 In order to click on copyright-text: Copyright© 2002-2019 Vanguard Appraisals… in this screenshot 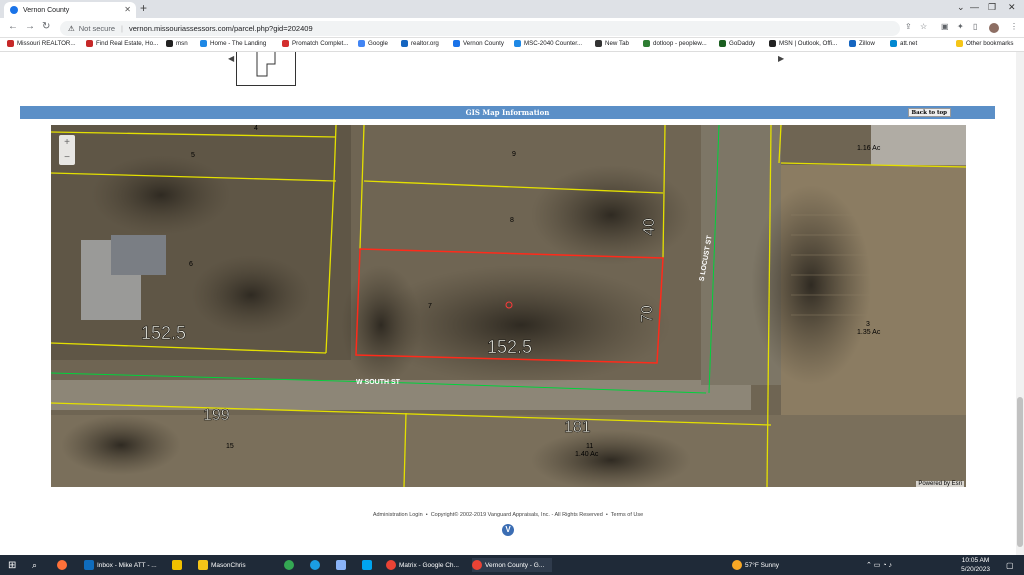, I will do `click(516, 515)`.